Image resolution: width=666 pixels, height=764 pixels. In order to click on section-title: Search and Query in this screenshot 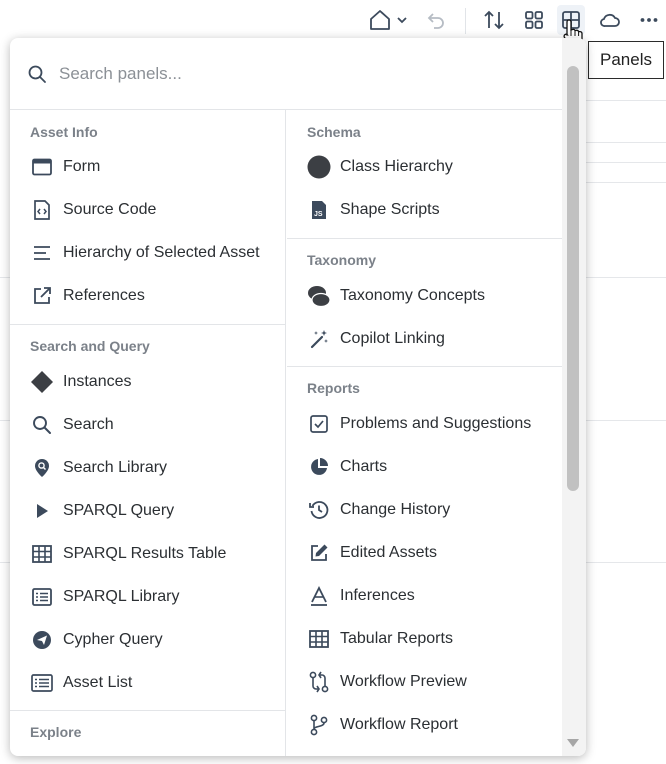, I will do `click(90, 346)`.